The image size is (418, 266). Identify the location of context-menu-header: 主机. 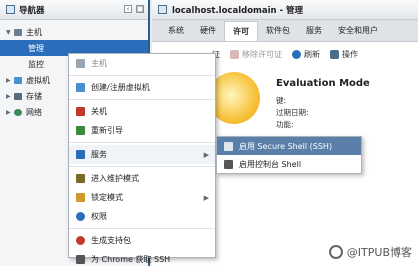
(142, 63).